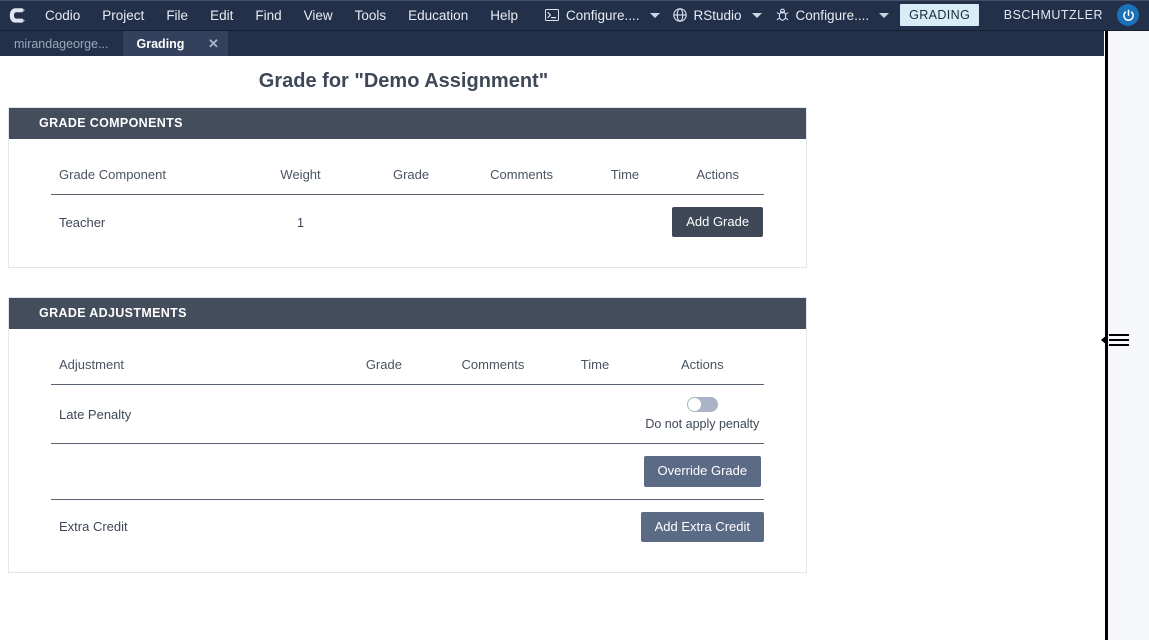 The height and width of the screenshot is (640, 1149). I want to click on tab-label: Grading, so click(160, 43).